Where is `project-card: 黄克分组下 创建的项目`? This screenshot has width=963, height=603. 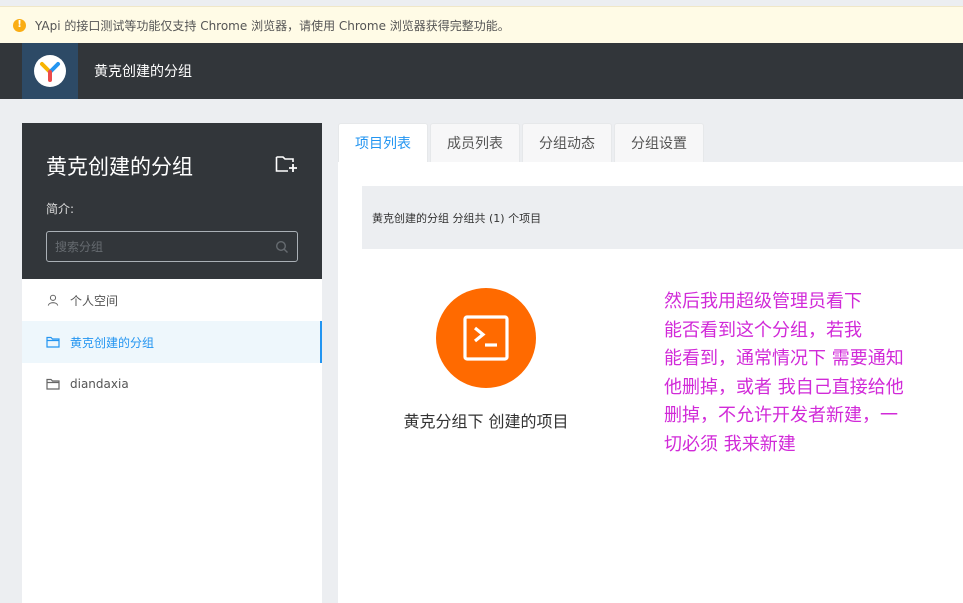 project-card: 黄克分组下 创建的项目 is located at coordinates (486, 363).